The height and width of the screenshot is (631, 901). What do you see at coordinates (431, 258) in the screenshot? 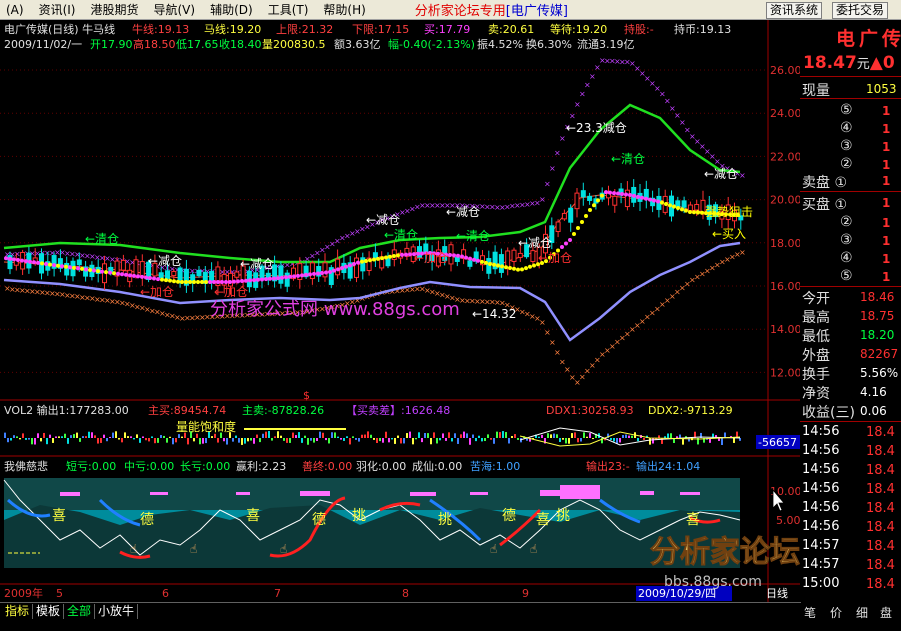
I see `trade-annotation: ←加仓` at bounding box center [431, 258].